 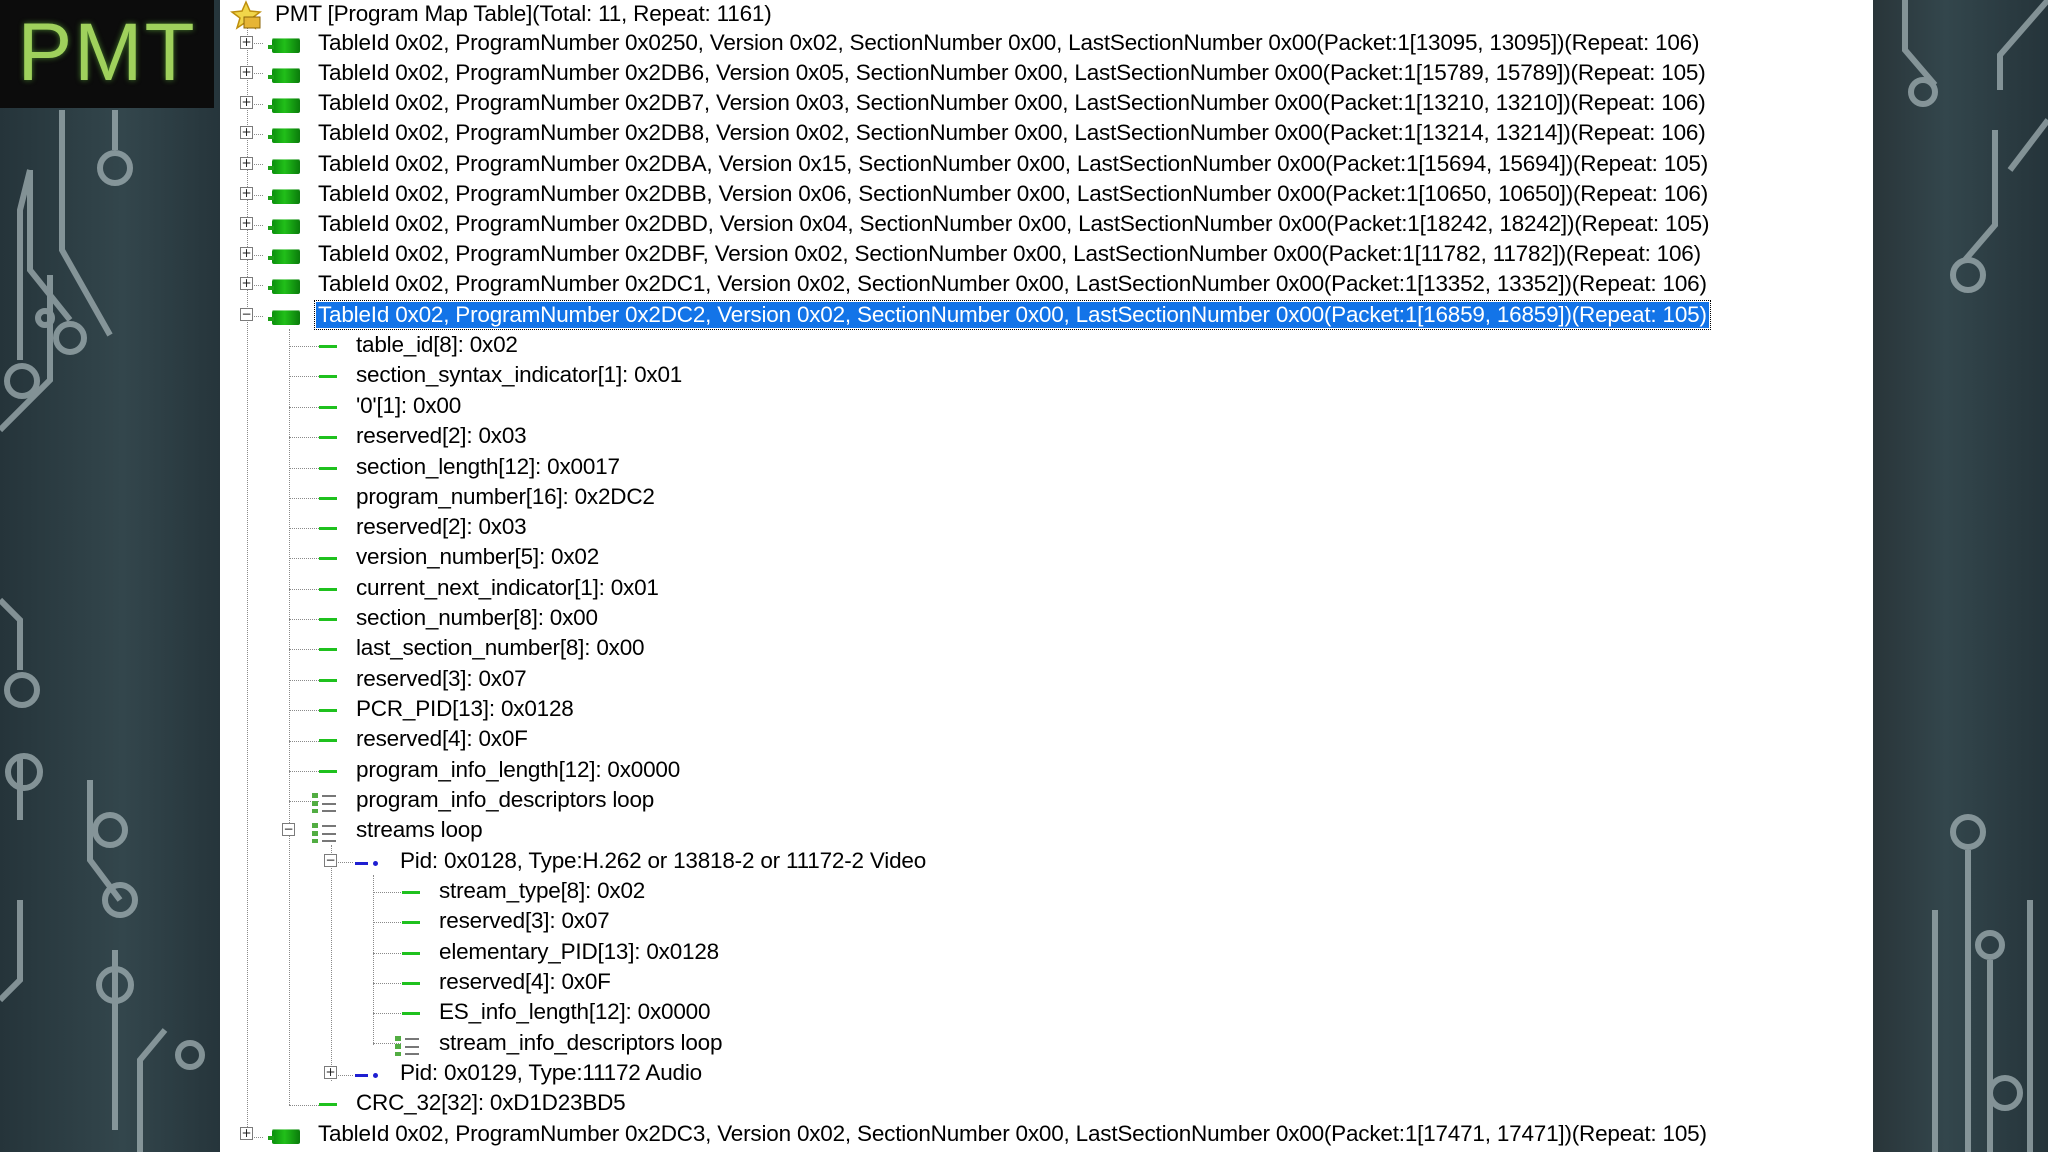 What do you see at coordinates (1040, 983) in the screenshot?
I see `stream-field-row: reserved[4]: 0x0F` at bounding box center [1040, 983].